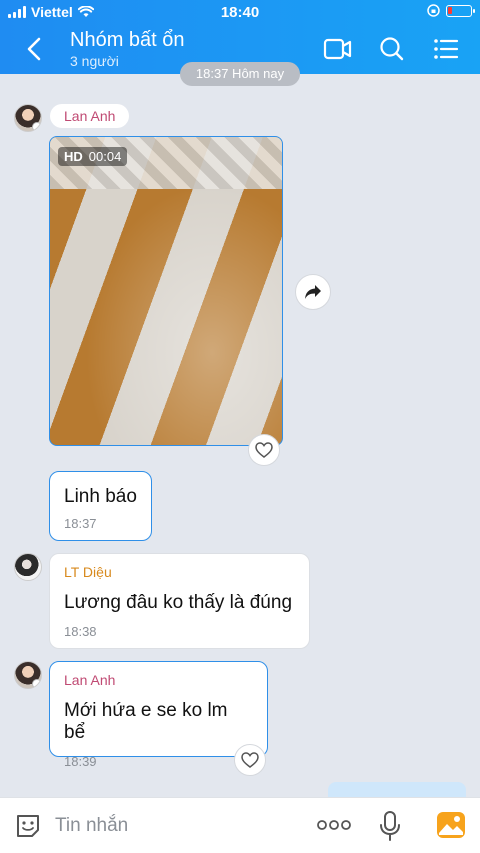 The height and width of the screenshot is (853, 480). I want to click on status-right, so click(451, 10).